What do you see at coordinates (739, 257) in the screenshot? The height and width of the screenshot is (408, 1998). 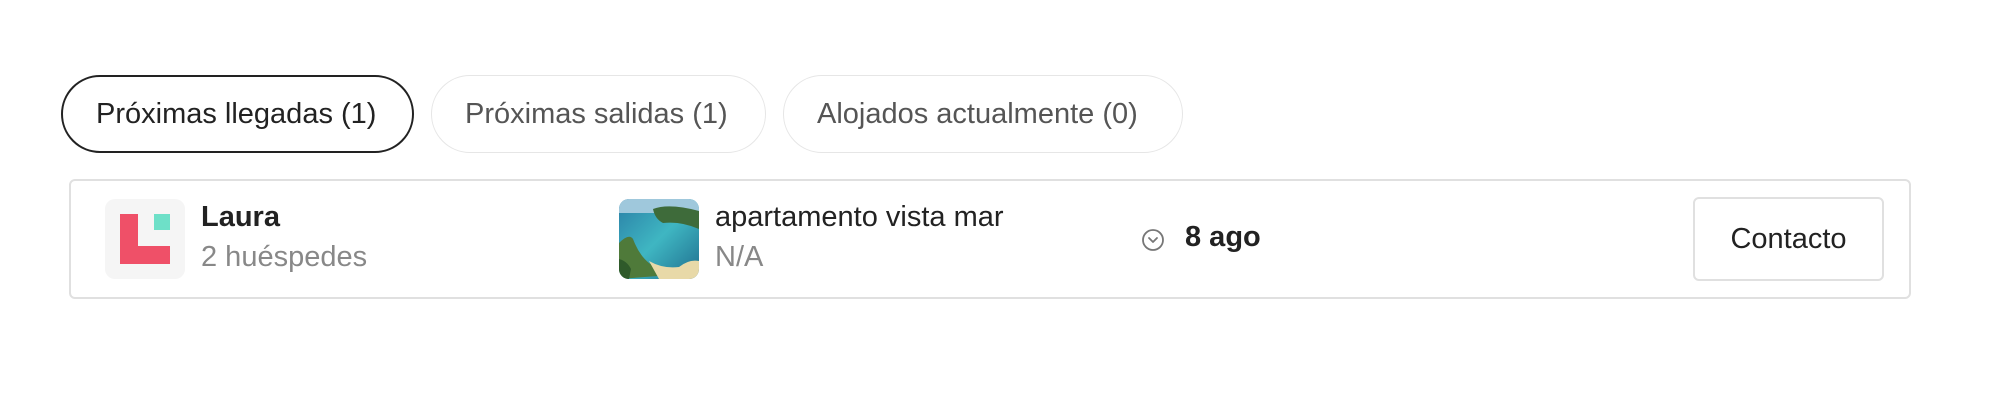 I see `property-subtitle: N/A` at bounding box center [739, 257].